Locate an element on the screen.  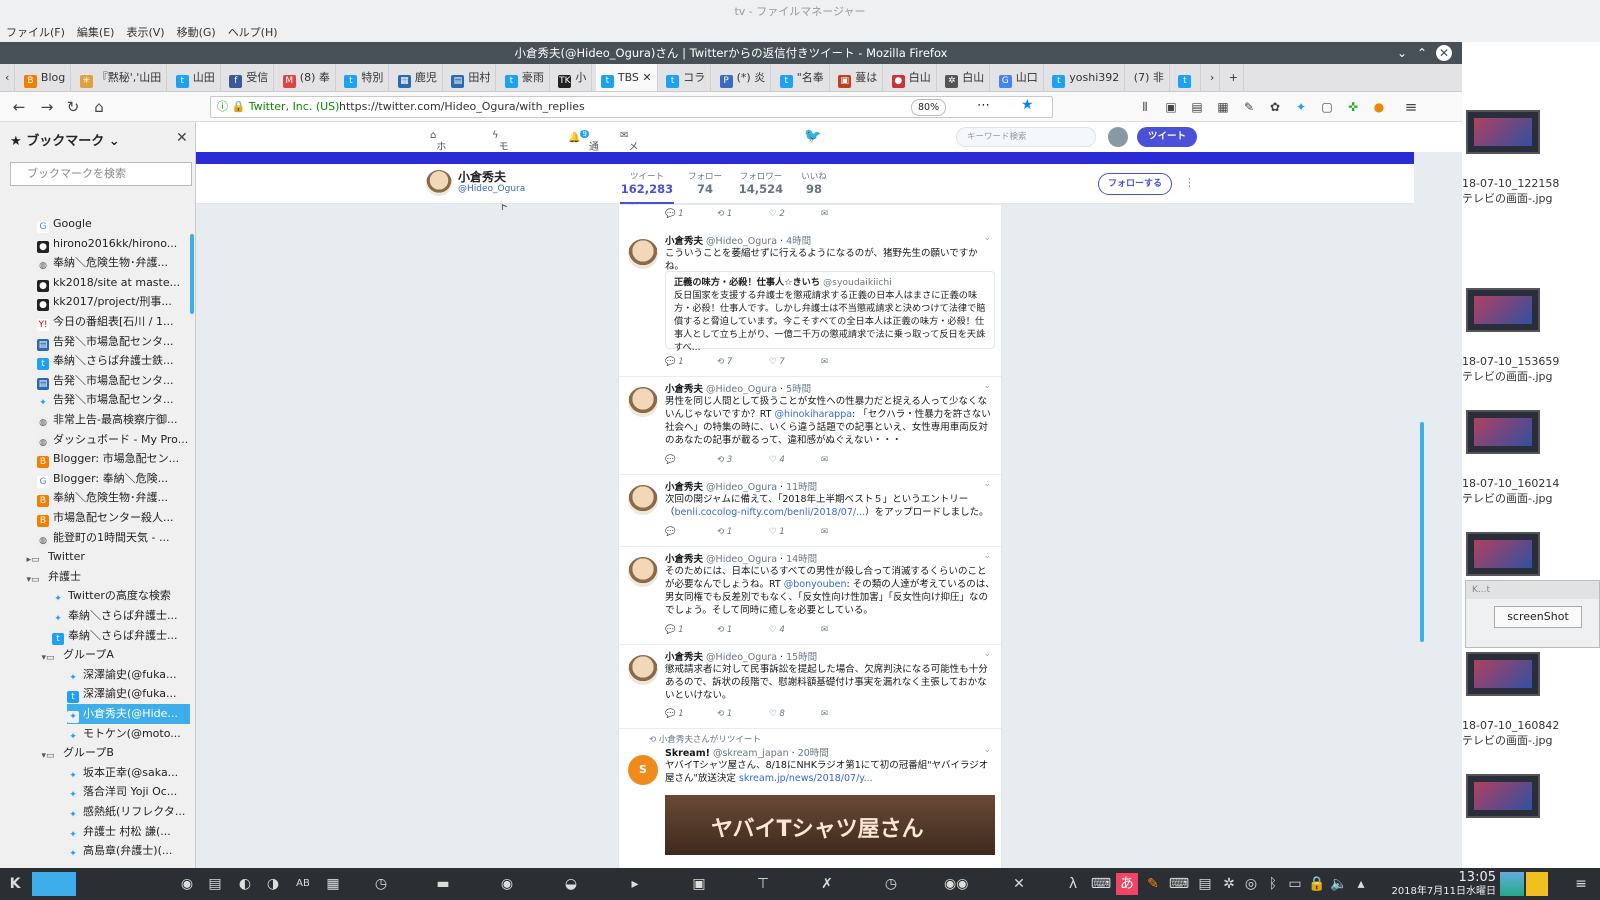
app-task-icon: ▣ is located at coordinates (699, 884).